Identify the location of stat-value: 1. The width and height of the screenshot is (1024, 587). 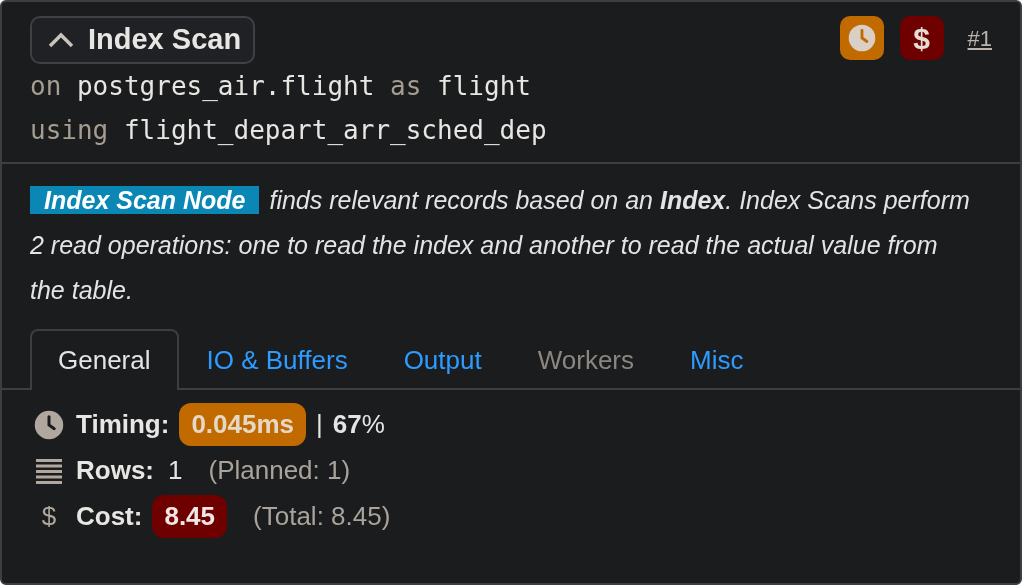
(175, 470).